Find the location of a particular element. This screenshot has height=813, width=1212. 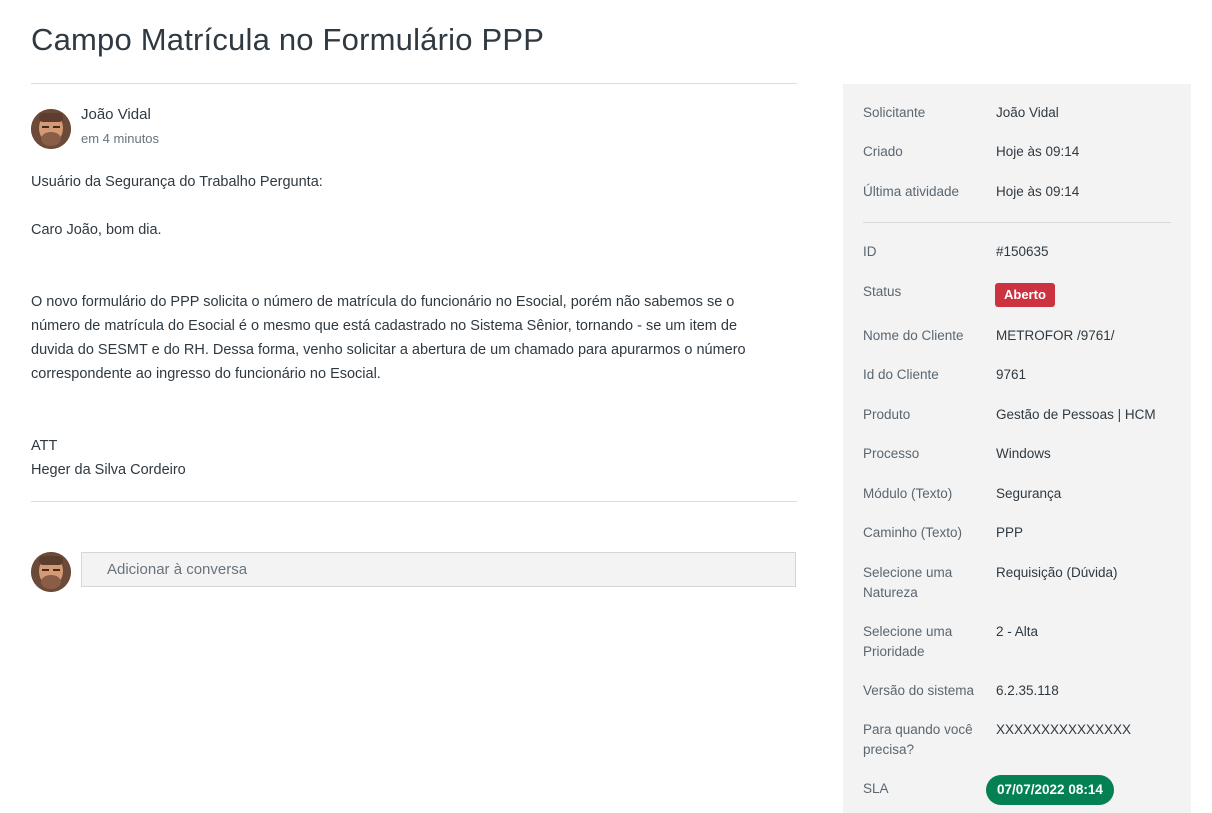

comment-divider is located at coordinates (414, 501).